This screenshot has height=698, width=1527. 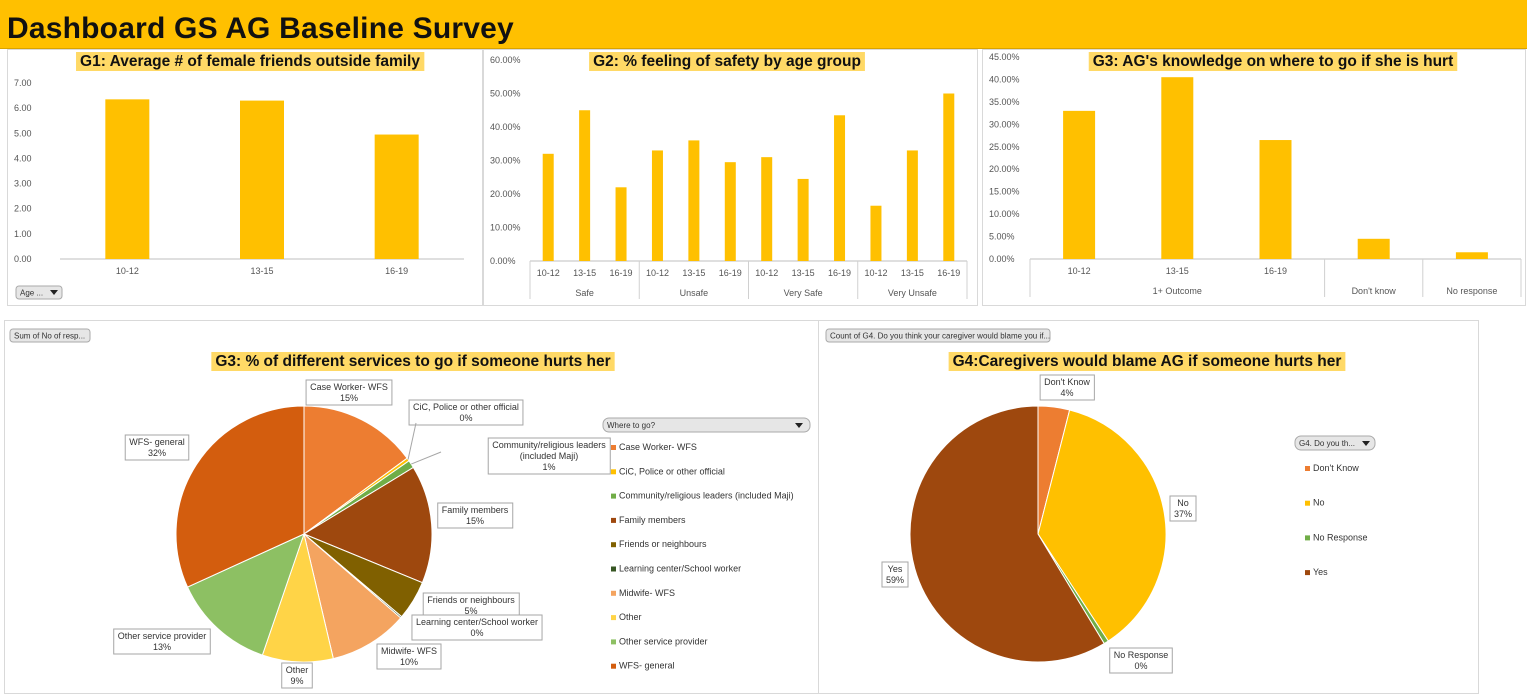 I want to click on g2-y-tick: 60.00%, so click(x=505, y=60).